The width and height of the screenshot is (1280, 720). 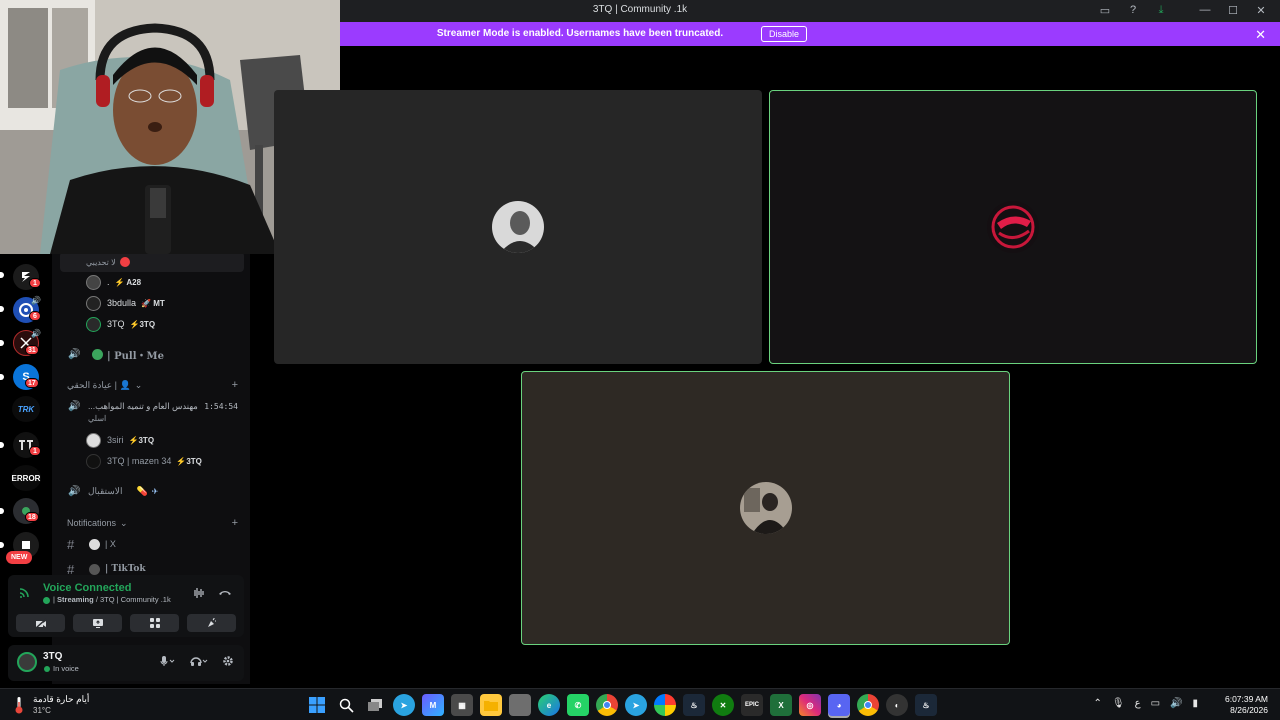 I want to click on user-panel: 3TQ In voice, so click(x=126, y=663).